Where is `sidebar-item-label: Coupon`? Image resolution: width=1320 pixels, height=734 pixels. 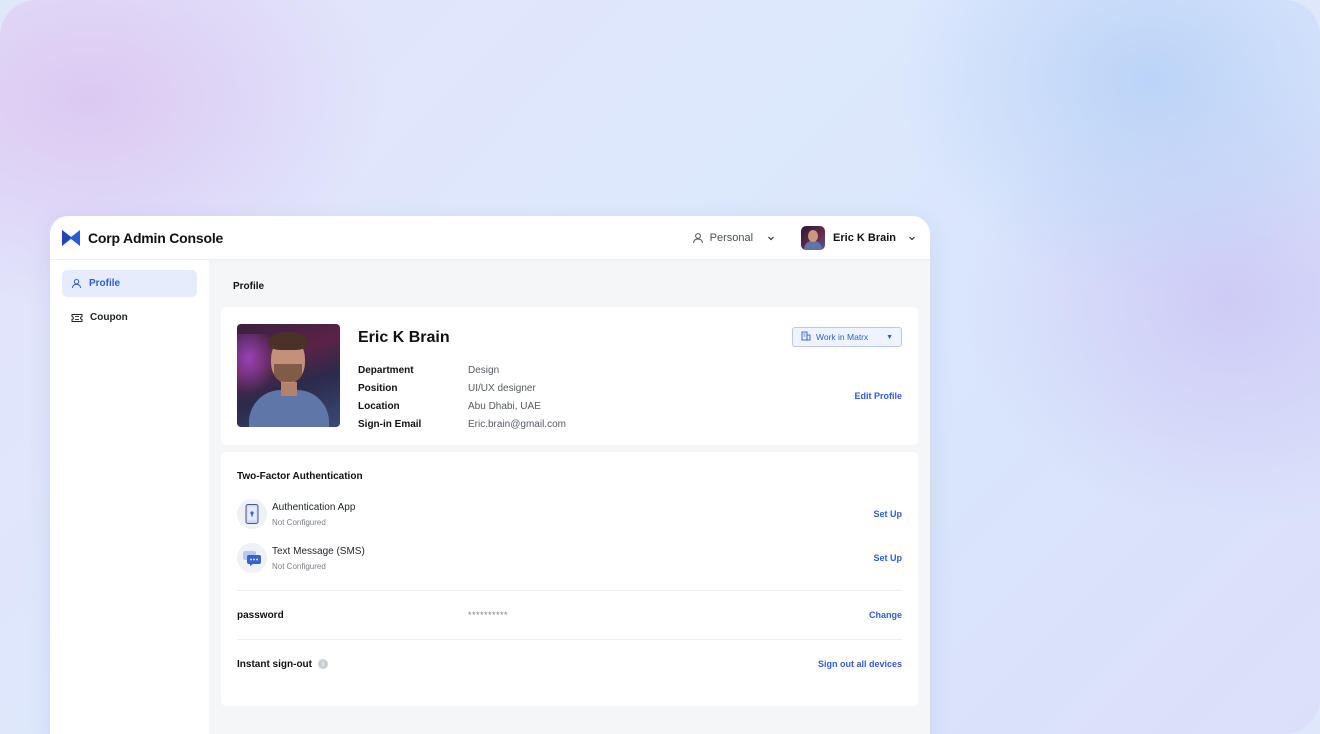
sidebar-item-label: Coupon is located at coordinates (109, 317).